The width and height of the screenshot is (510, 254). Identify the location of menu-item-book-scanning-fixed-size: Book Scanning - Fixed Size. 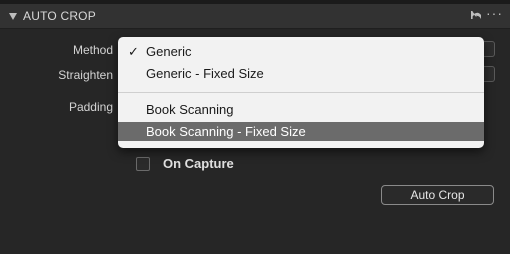
(301, 131).